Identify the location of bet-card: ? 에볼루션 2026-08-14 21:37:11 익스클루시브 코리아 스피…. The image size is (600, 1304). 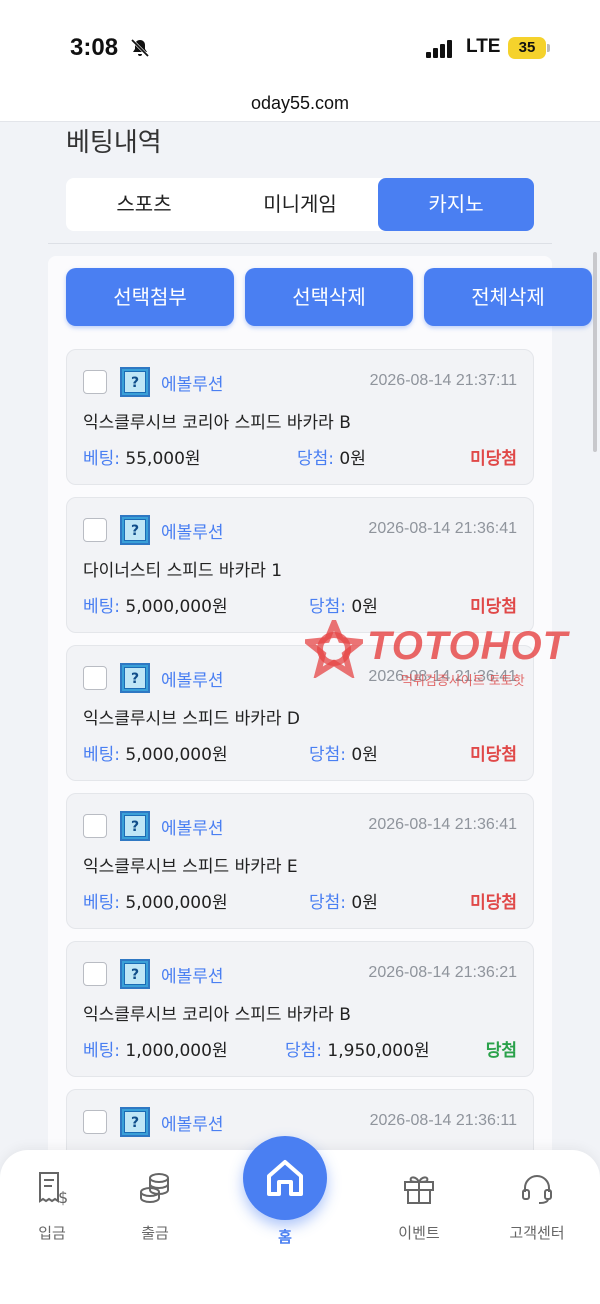
(300, 417).